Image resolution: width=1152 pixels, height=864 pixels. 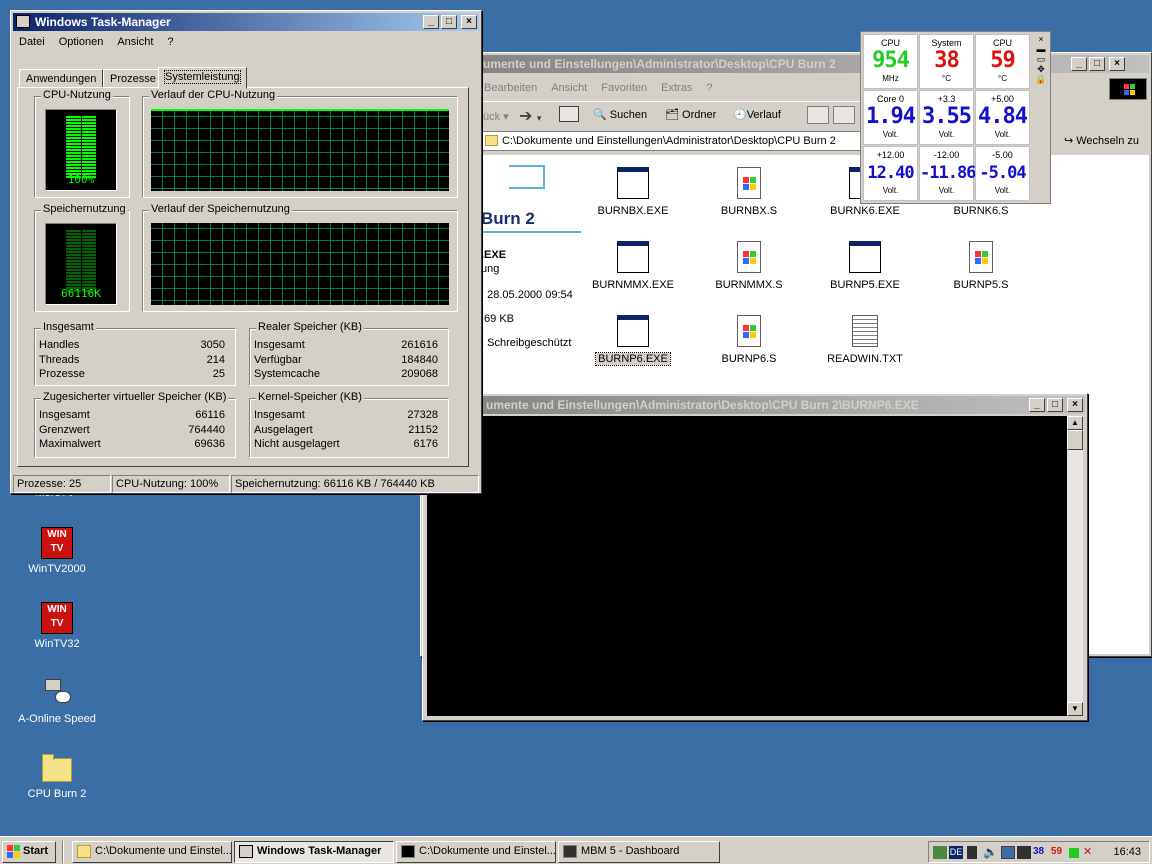 I want to click on status-processes: Prozesse: 25, so click(x=62, y=484).